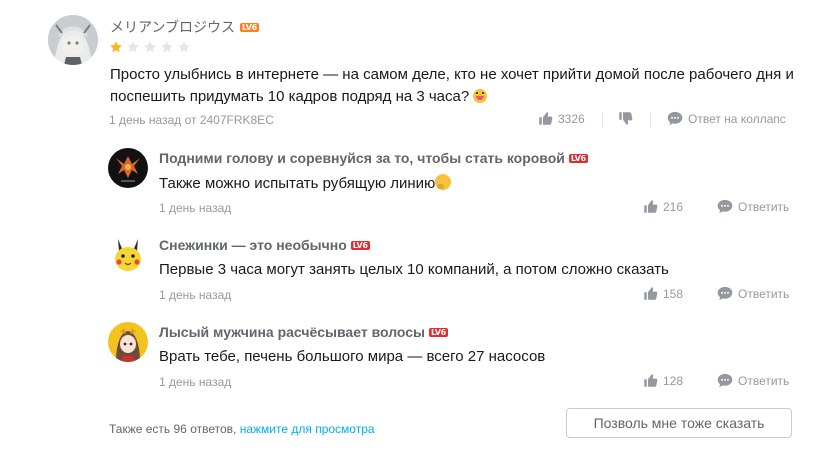 The height and width of the screenshot is (455, 830). I want to click on reply-author: Лысый мужчина расчёсывает волосы LV6, so click(303, 332).